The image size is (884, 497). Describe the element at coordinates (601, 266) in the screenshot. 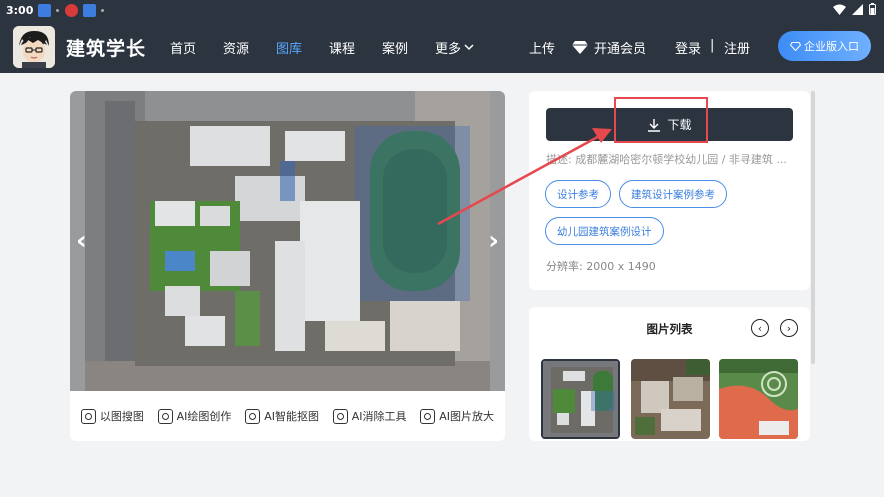

I see `image-resolution: 分辨率: 2000 x 1490` at that location.